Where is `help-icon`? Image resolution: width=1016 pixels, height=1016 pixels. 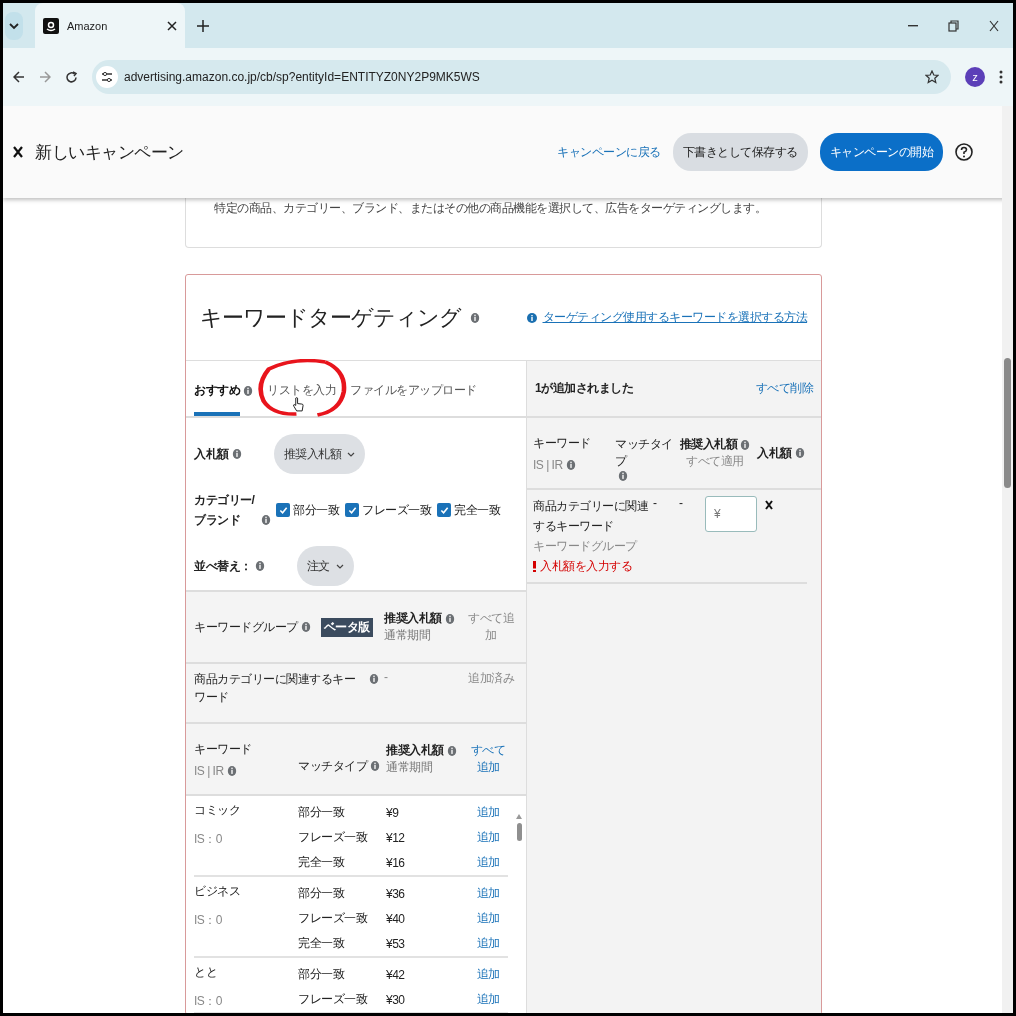 help-icon is located at coordinates (964, 152).